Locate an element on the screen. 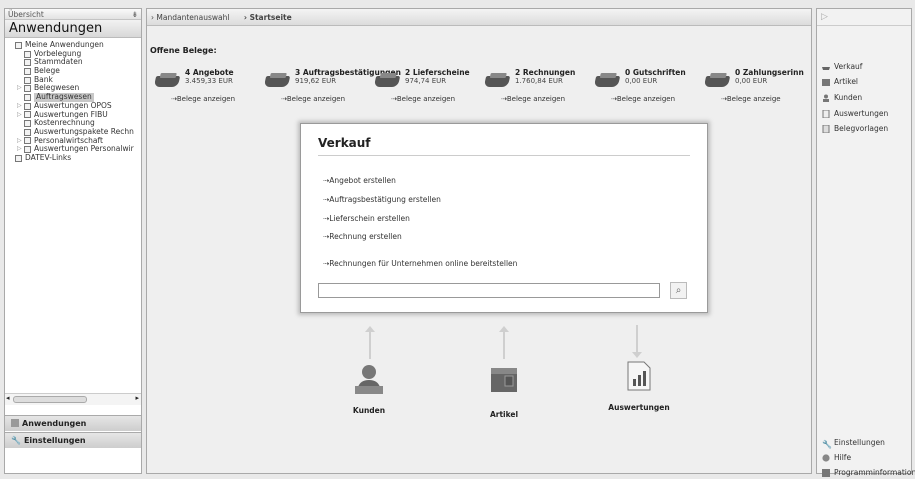  tree-item-label: Bank is located at coordinates (43, 79).